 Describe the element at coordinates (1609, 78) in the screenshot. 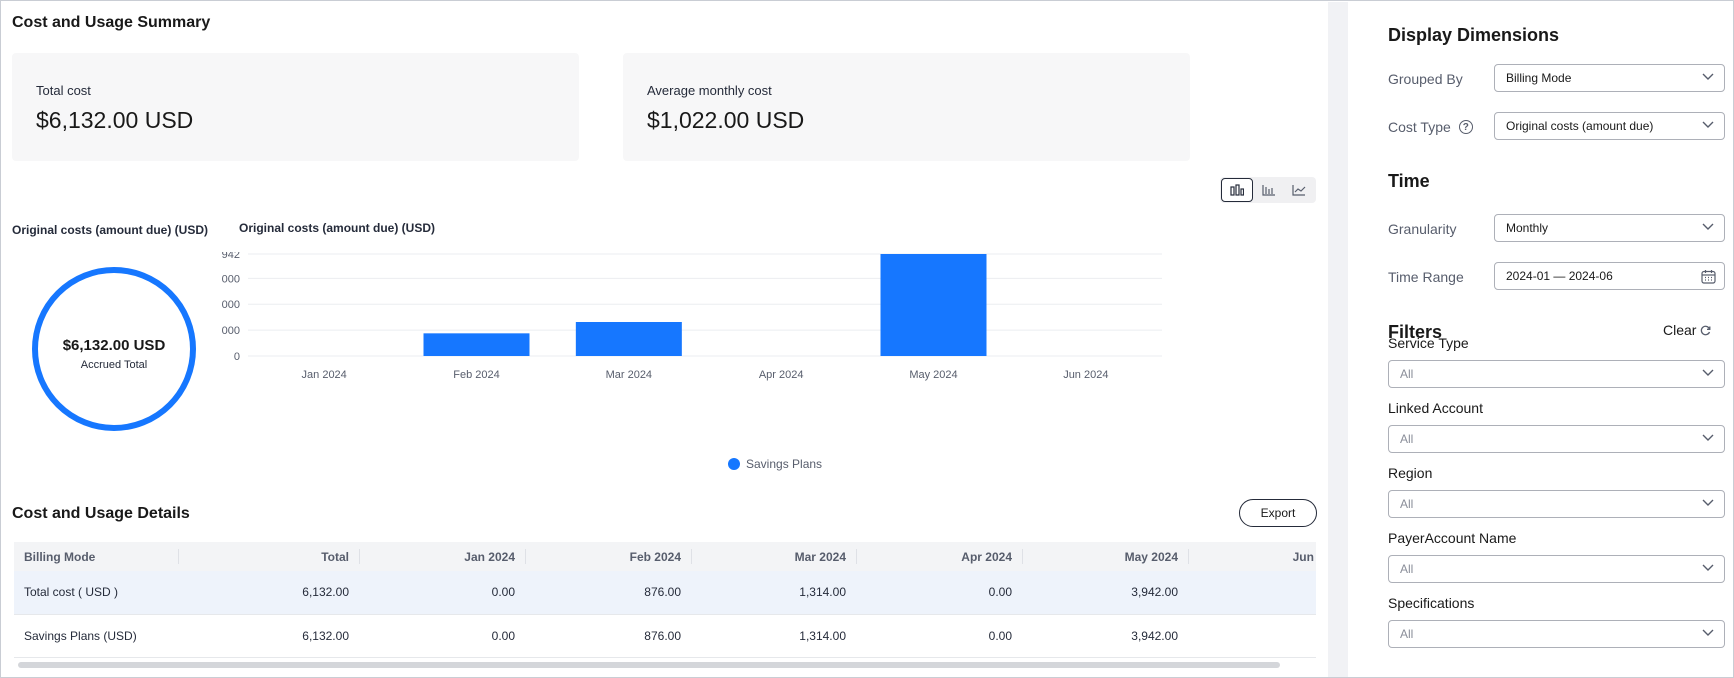

I see `grouped-by-select: Billing Mode` at that location.